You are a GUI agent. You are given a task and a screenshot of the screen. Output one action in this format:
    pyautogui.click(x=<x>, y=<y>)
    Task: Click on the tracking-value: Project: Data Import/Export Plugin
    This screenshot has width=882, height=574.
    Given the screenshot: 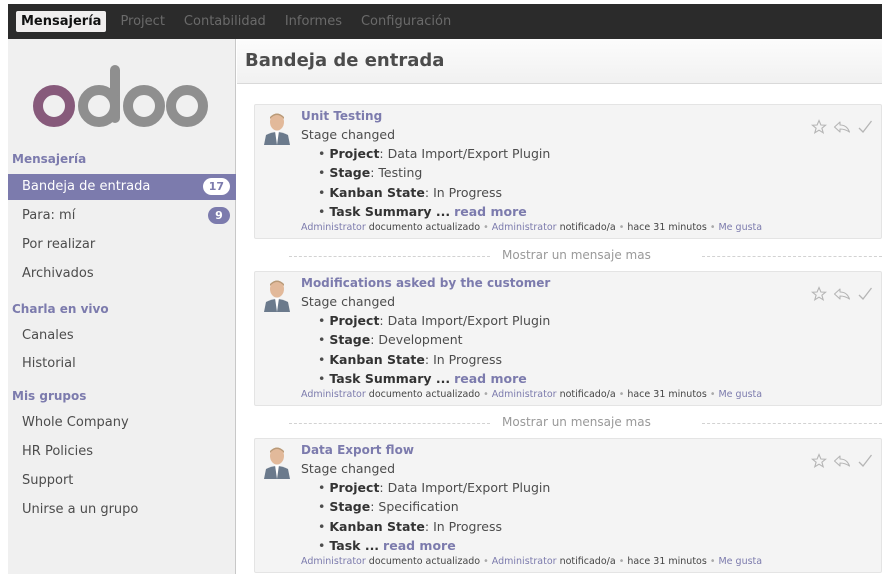 What is the action you would take?
    pyautogui.click(x=434, y=489)
    